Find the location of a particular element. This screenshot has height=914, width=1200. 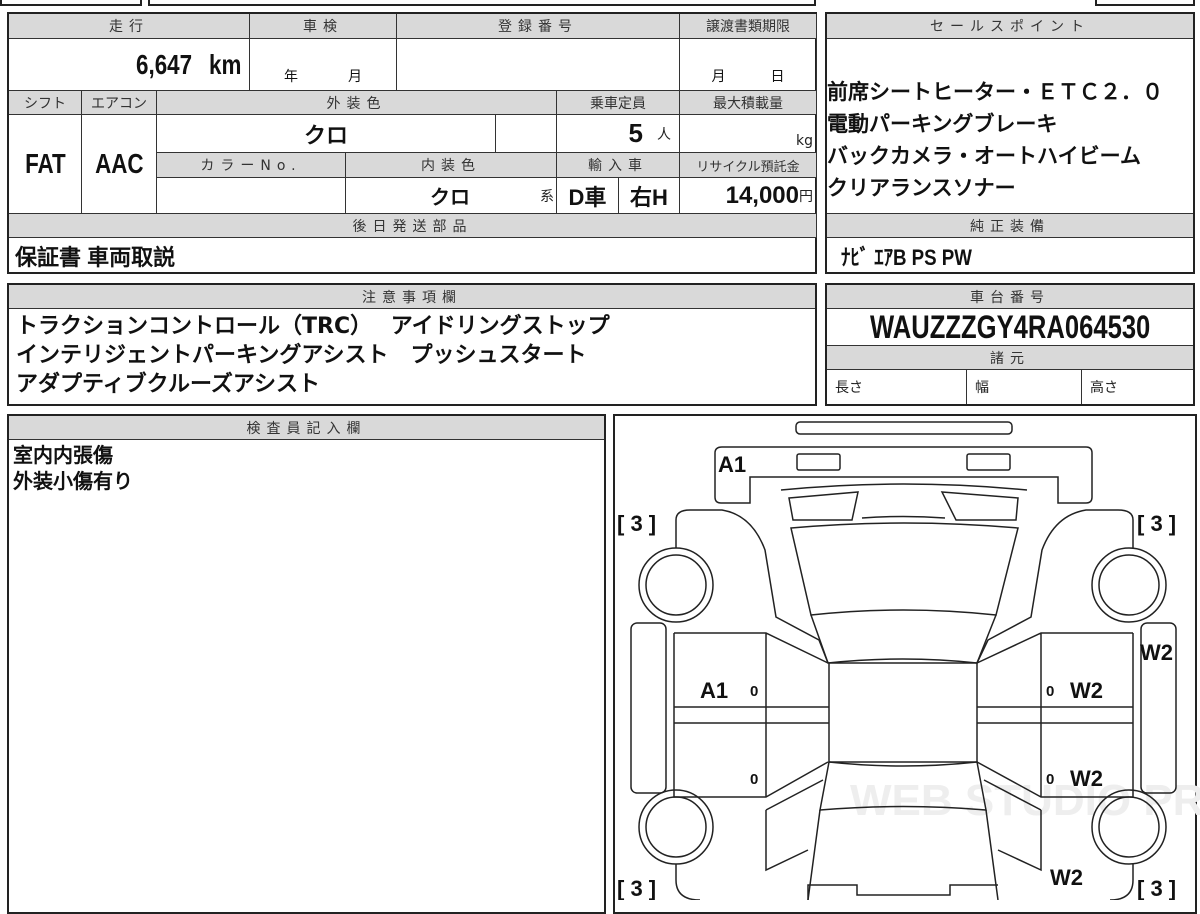

damage-label-left-front-door: A1 is located at coordinates (714, 690).